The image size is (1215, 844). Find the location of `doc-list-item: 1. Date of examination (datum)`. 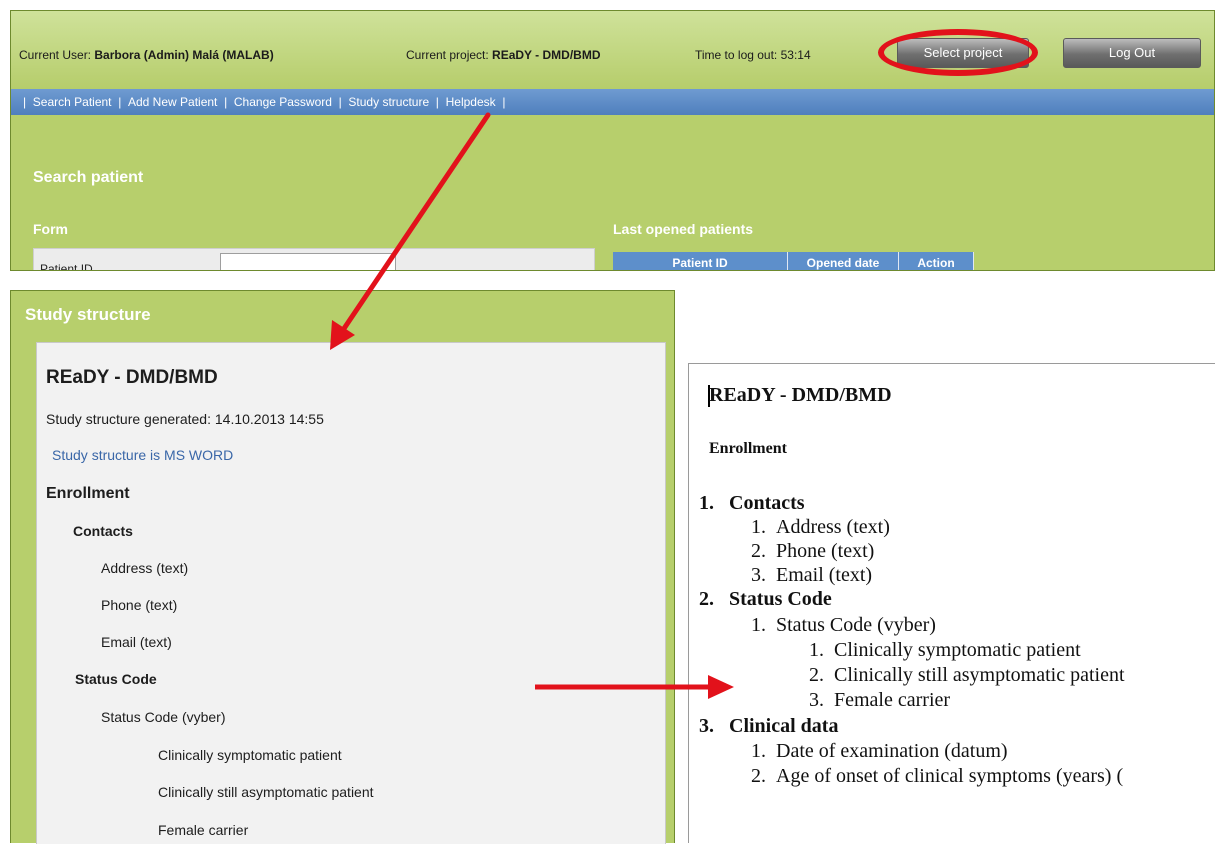

doc-list-item: 1. Date of examination (datum) is located at coordinates (879, 751).